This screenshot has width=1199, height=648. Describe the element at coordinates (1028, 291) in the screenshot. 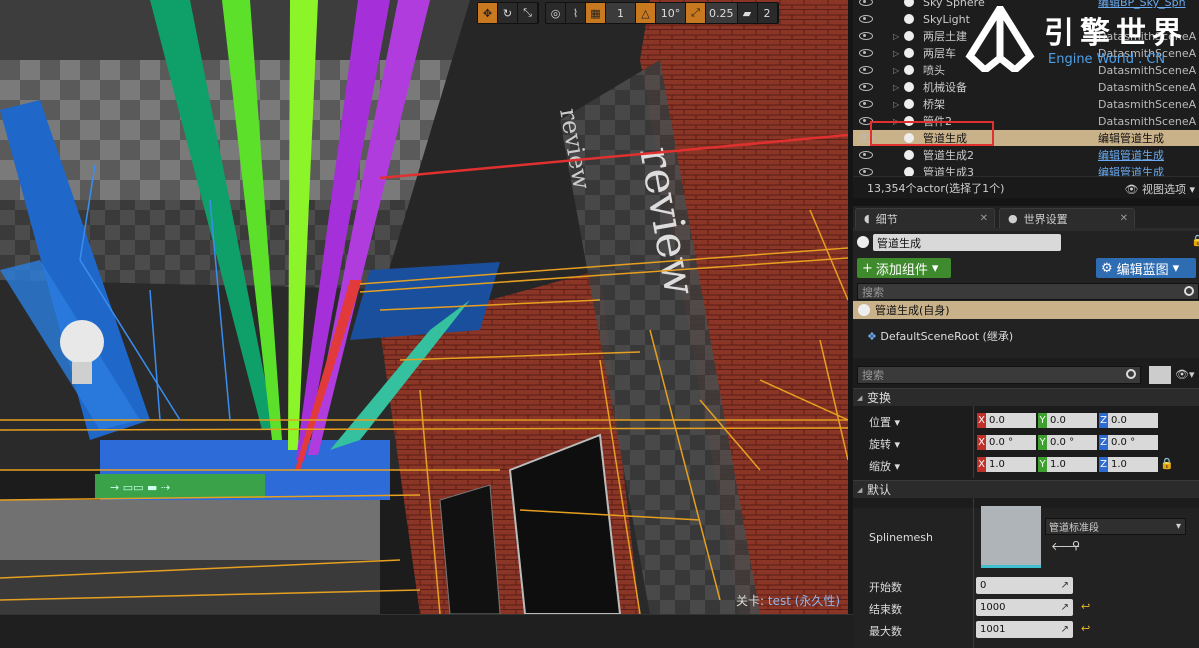

I see `component-search-input: 搜索` at that location.